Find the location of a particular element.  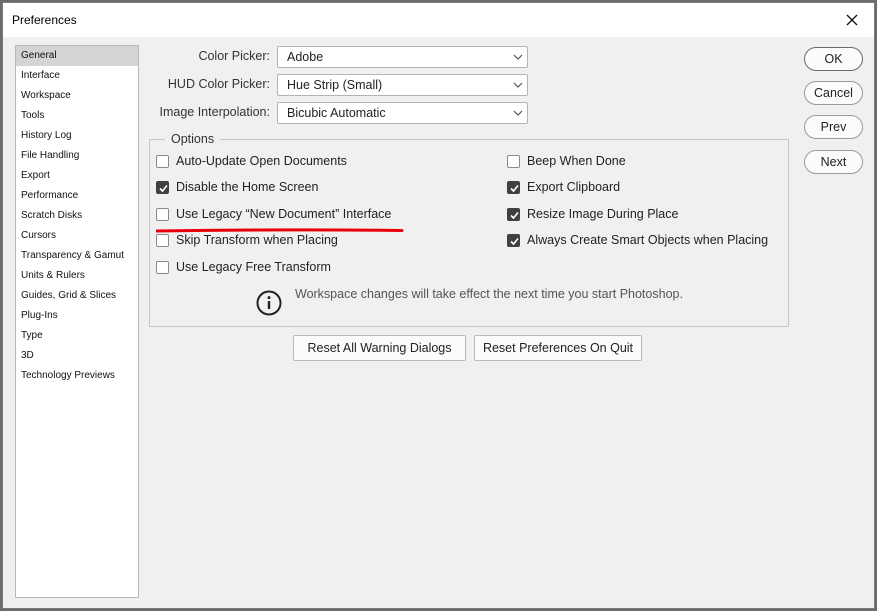

disable-home-screen-checkbox: Disable the Home Screen is located at coordinates (237, 187).